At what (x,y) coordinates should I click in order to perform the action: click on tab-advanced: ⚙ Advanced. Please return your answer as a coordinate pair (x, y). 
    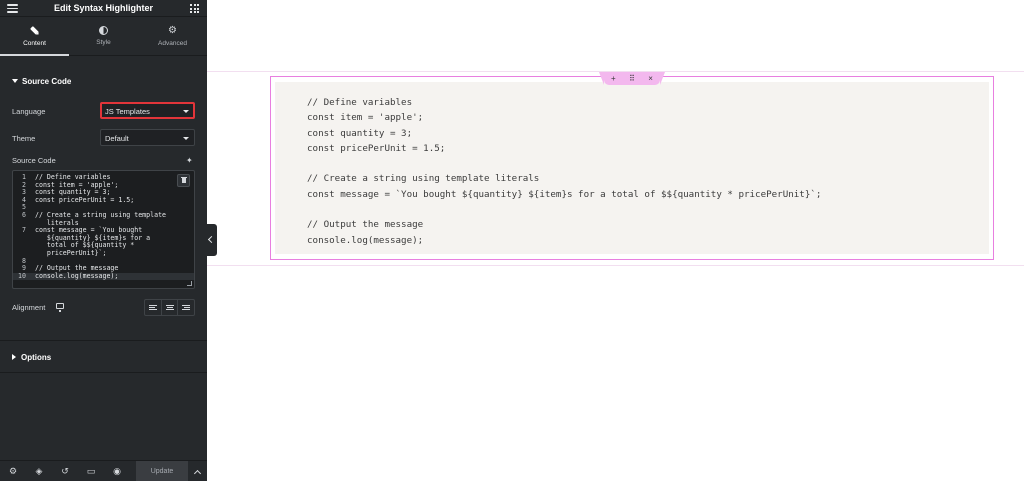
    Looking at the image, I should click on (172, 36).